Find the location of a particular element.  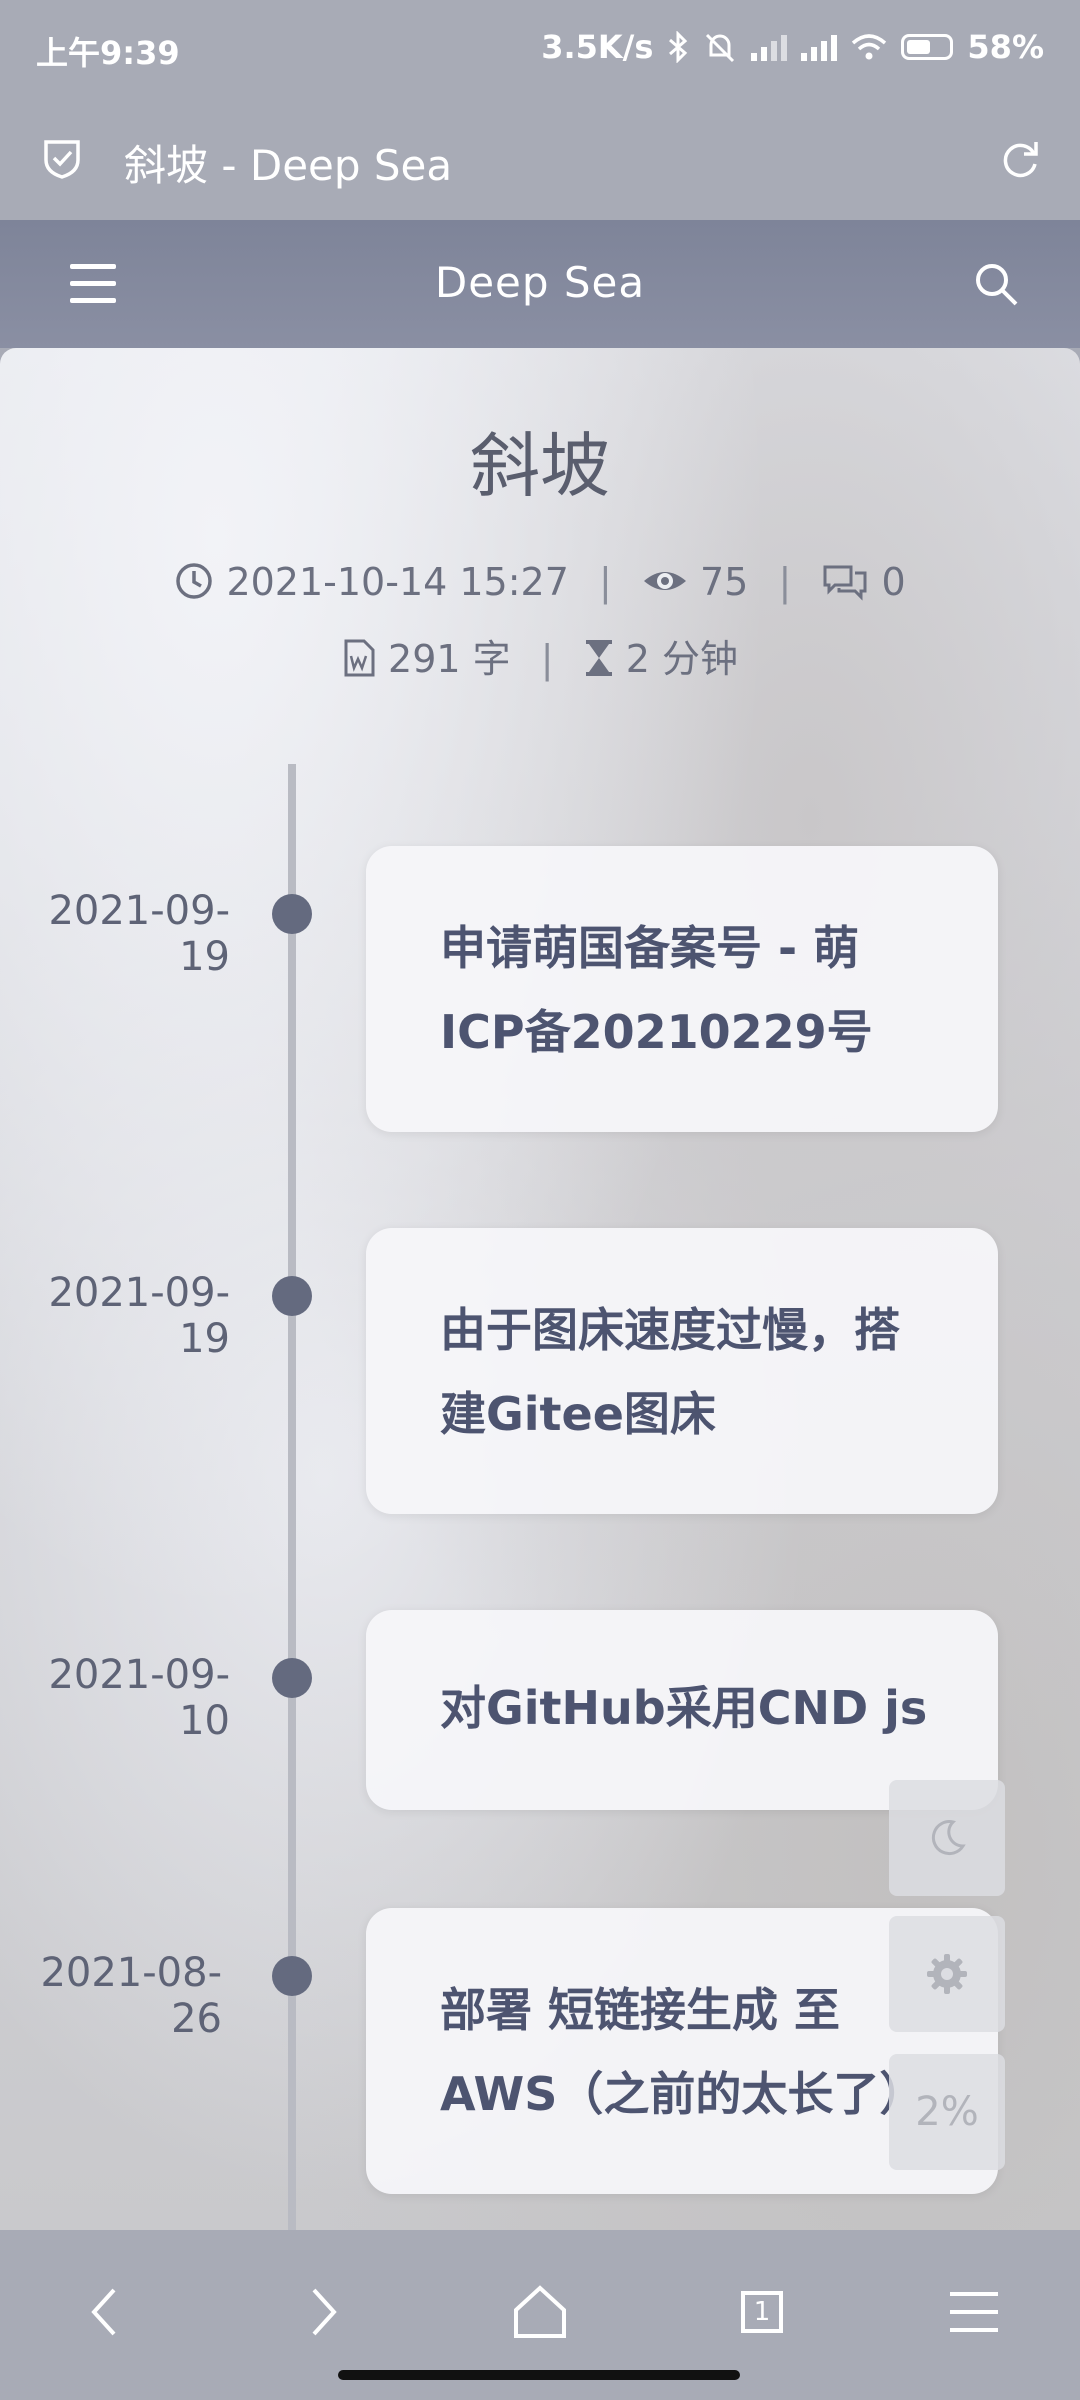

hourglass-icon is located at coordinates (598, 658).